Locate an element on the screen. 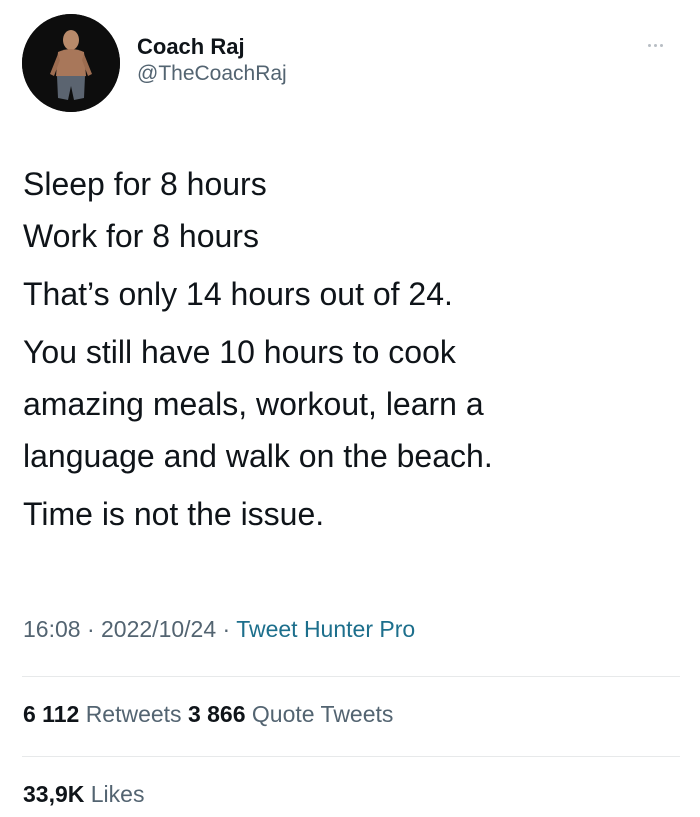 Image resolution: width=700 pixels, height=817 pixels. retweets-stat: 6 112 Retweets is located at coordinates (102, 714).